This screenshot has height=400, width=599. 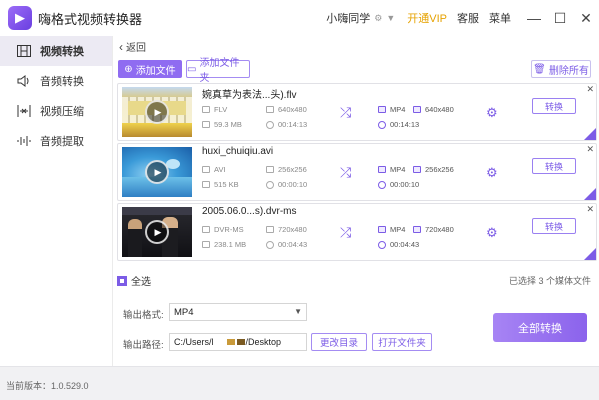 What do you see at coordinates (226, 184) in the screenshot?
I see `input-size-value: 515 KB` at bounding box center [226, 184].